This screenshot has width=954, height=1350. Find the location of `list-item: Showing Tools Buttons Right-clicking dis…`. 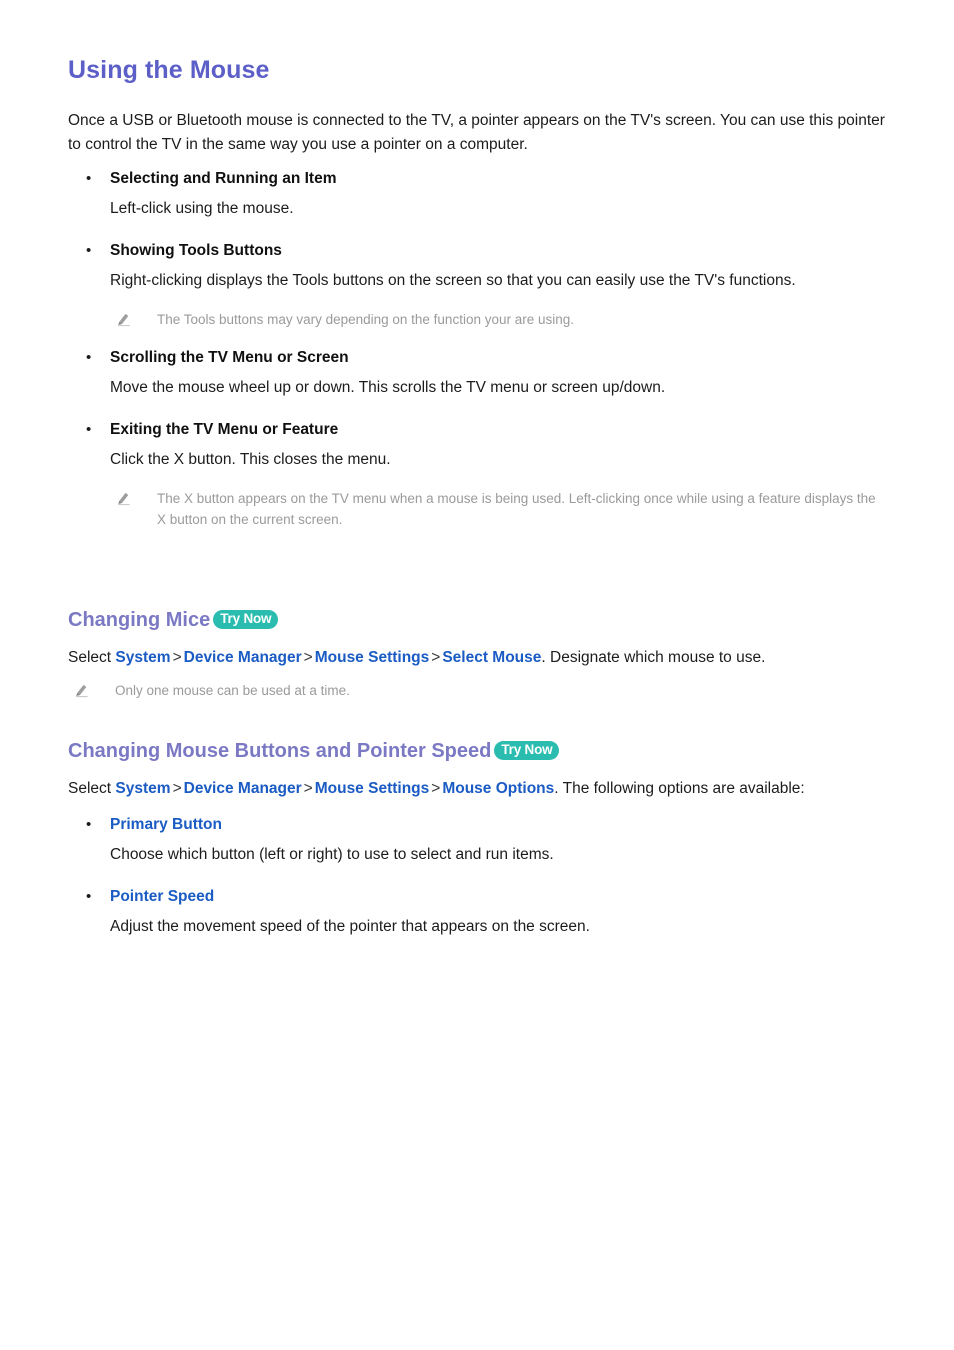

list-item: Showing Tools Buttons Right-clicking dis… is located at coordinates (477, 283).